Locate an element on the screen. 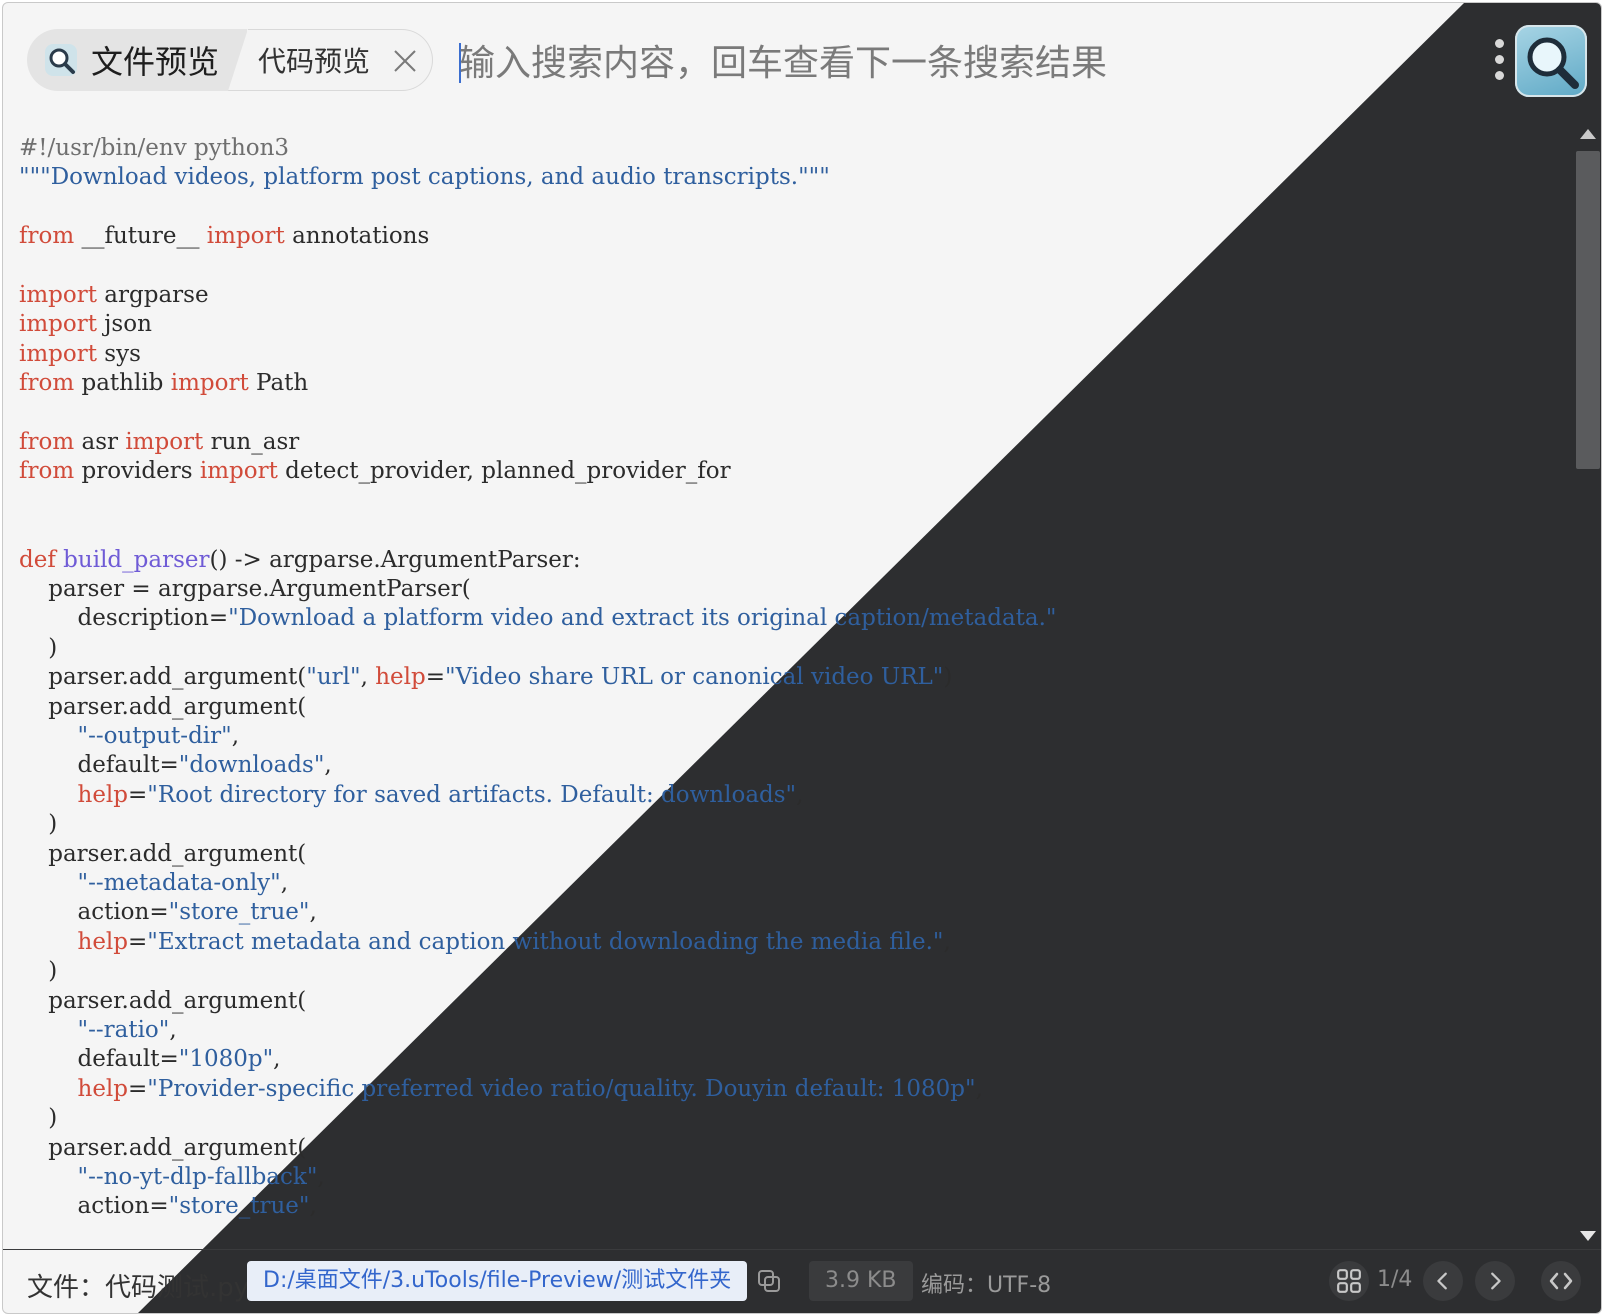 Image resolution: width=1604 pixels, height=1316 pixels. code-token-func: build_parser is located at coordinates (136, 559).